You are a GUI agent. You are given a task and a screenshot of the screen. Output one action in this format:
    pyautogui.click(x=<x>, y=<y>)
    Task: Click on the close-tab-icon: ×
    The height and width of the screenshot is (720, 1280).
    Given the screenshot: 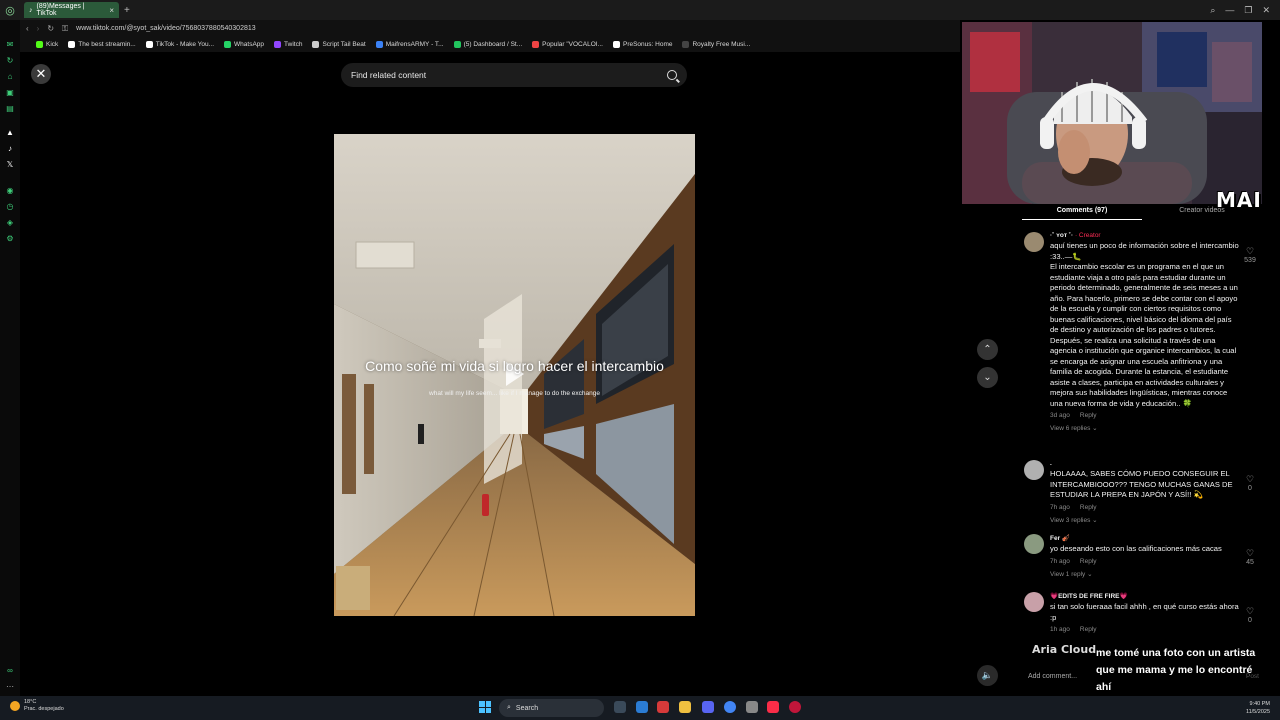 What is the action you would take?
    pyautogui.click(x=111, y=10)
    